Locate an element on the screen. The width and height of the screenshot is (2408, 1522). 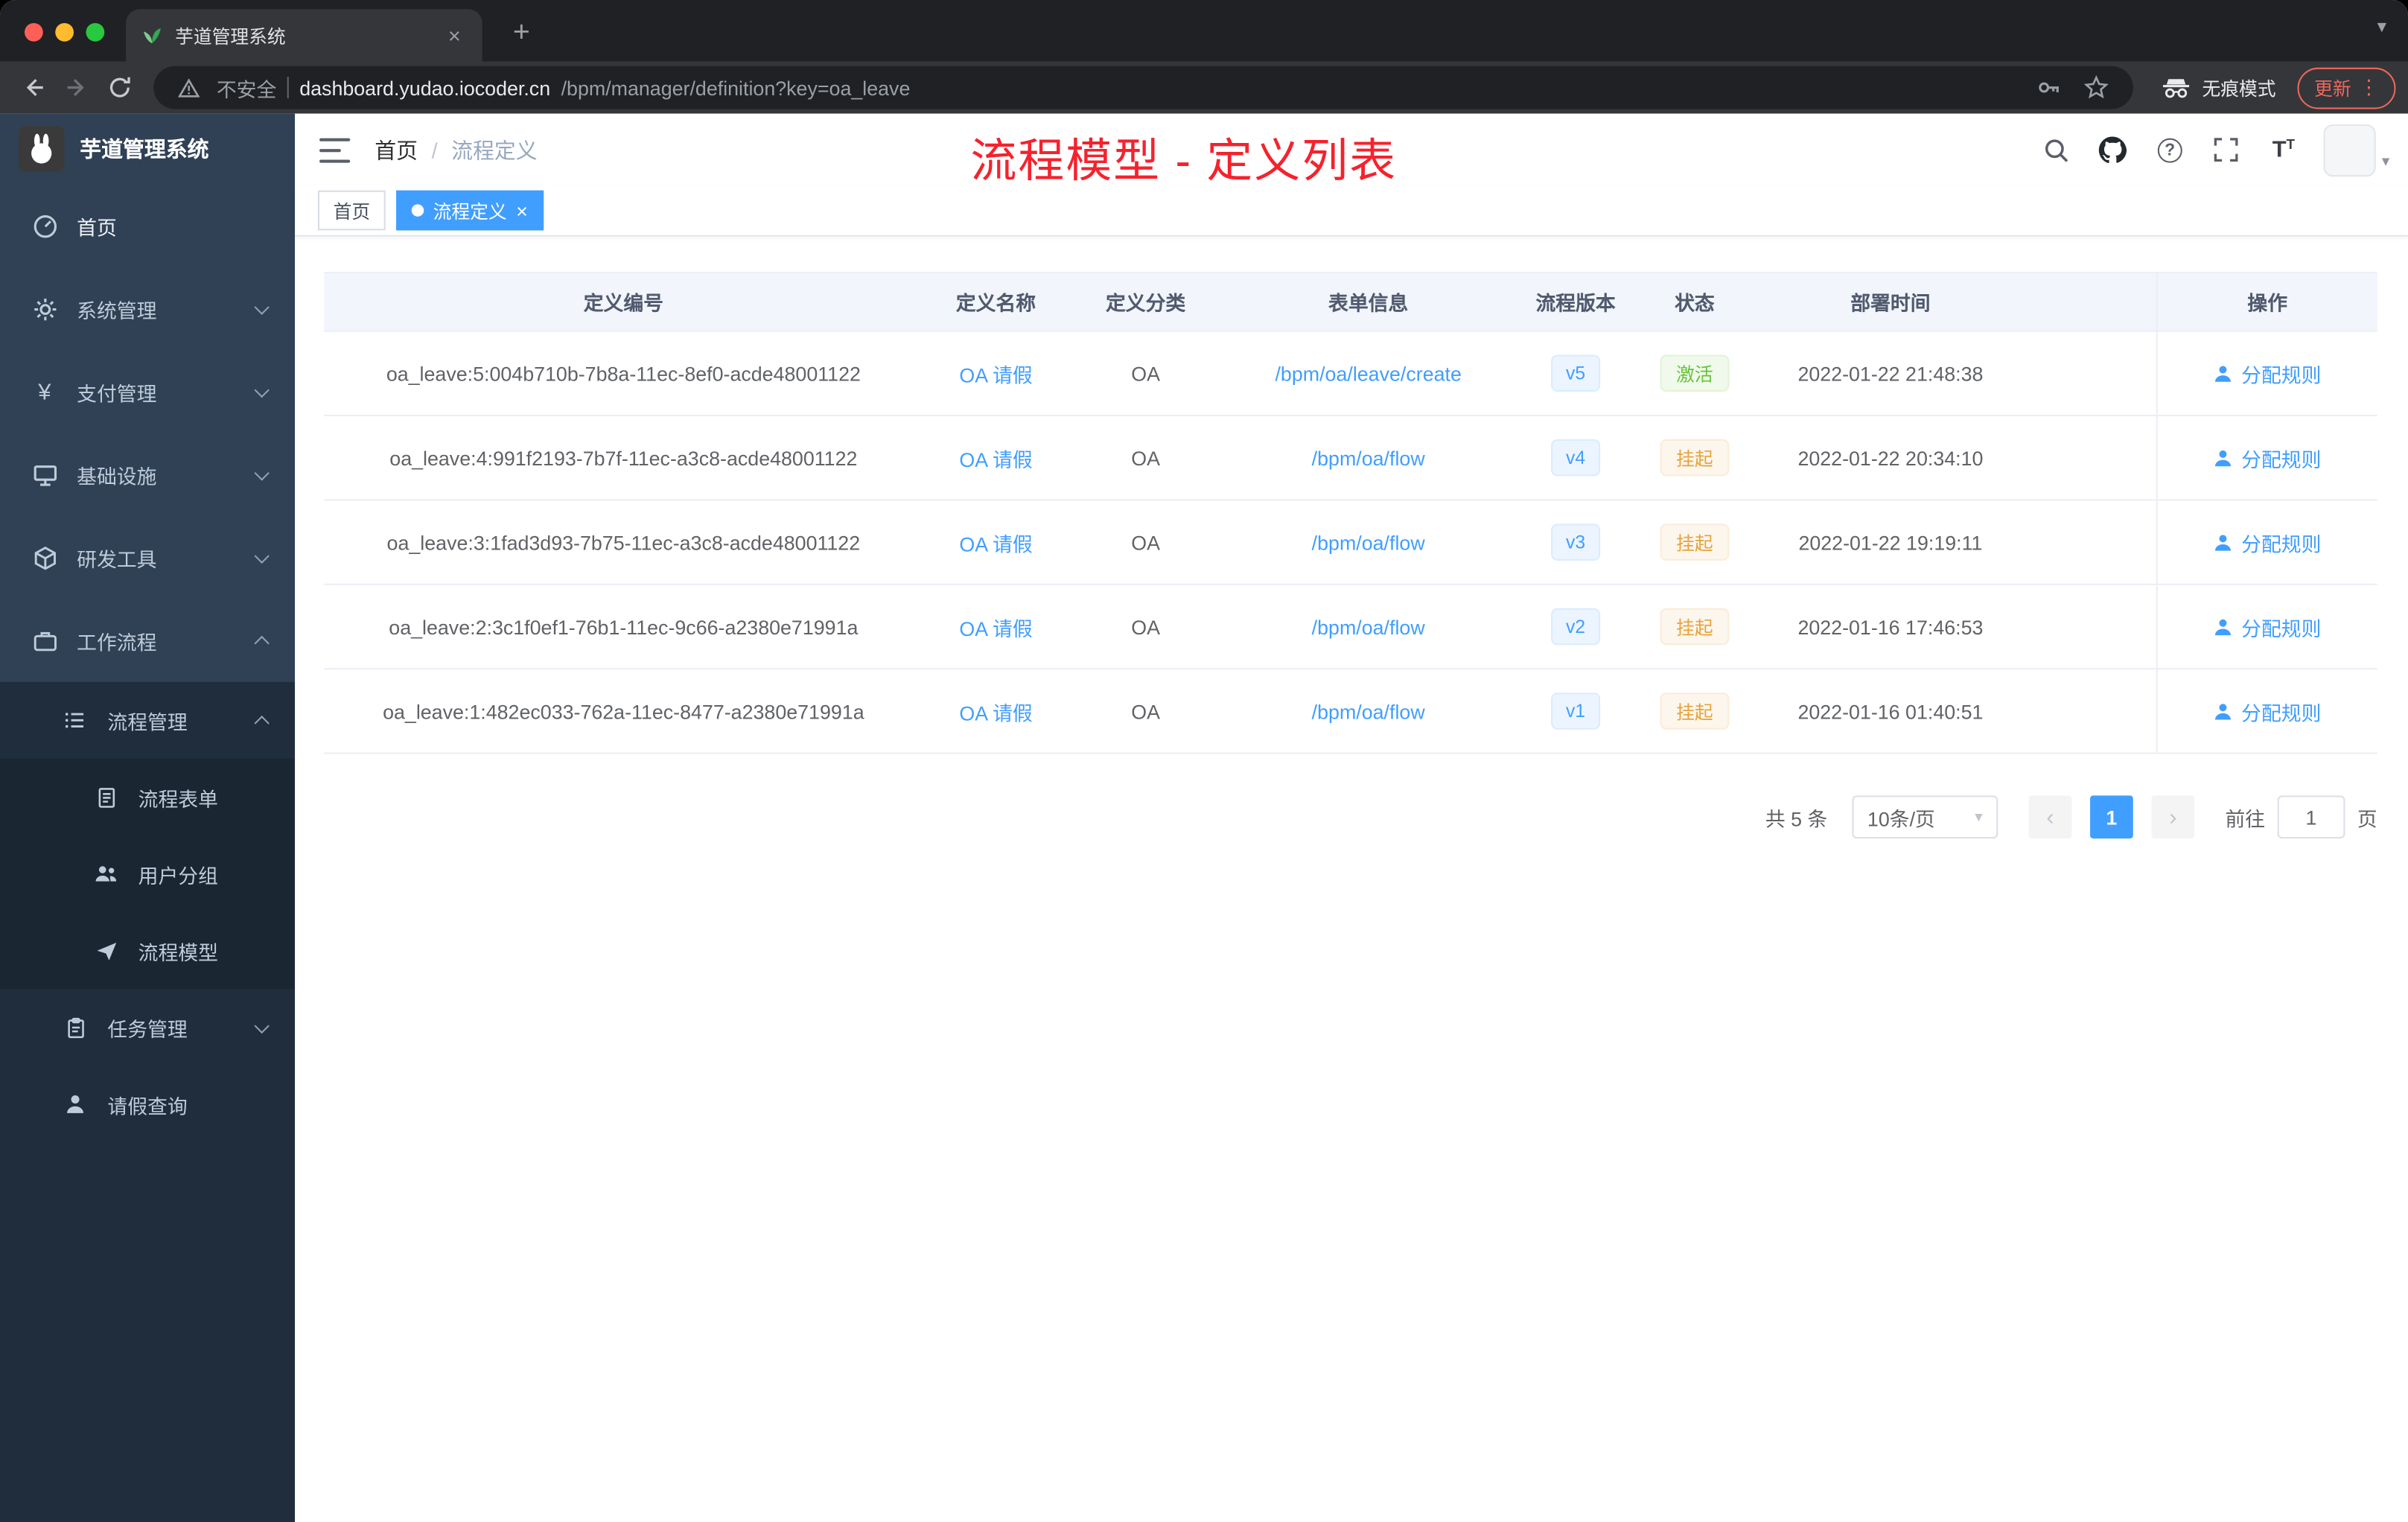
tag-process-definition: 流程定义 × is located at coordinates (470, 210).